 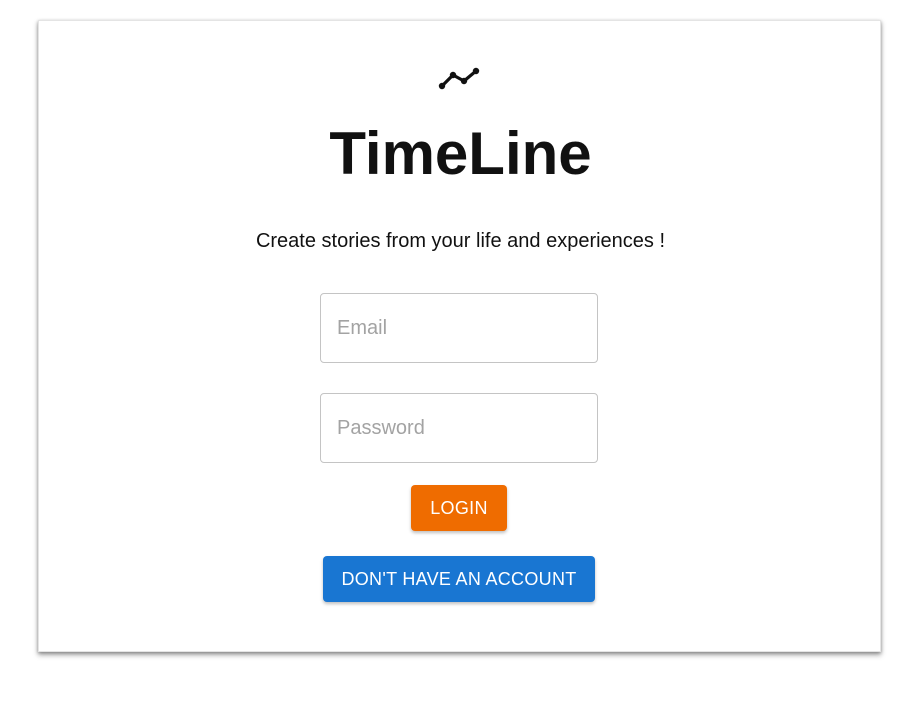 What do you see at coordinates (459, 78) in the screenshot?
I see `timeline-chart-icon` at bounding box center [459, 78].